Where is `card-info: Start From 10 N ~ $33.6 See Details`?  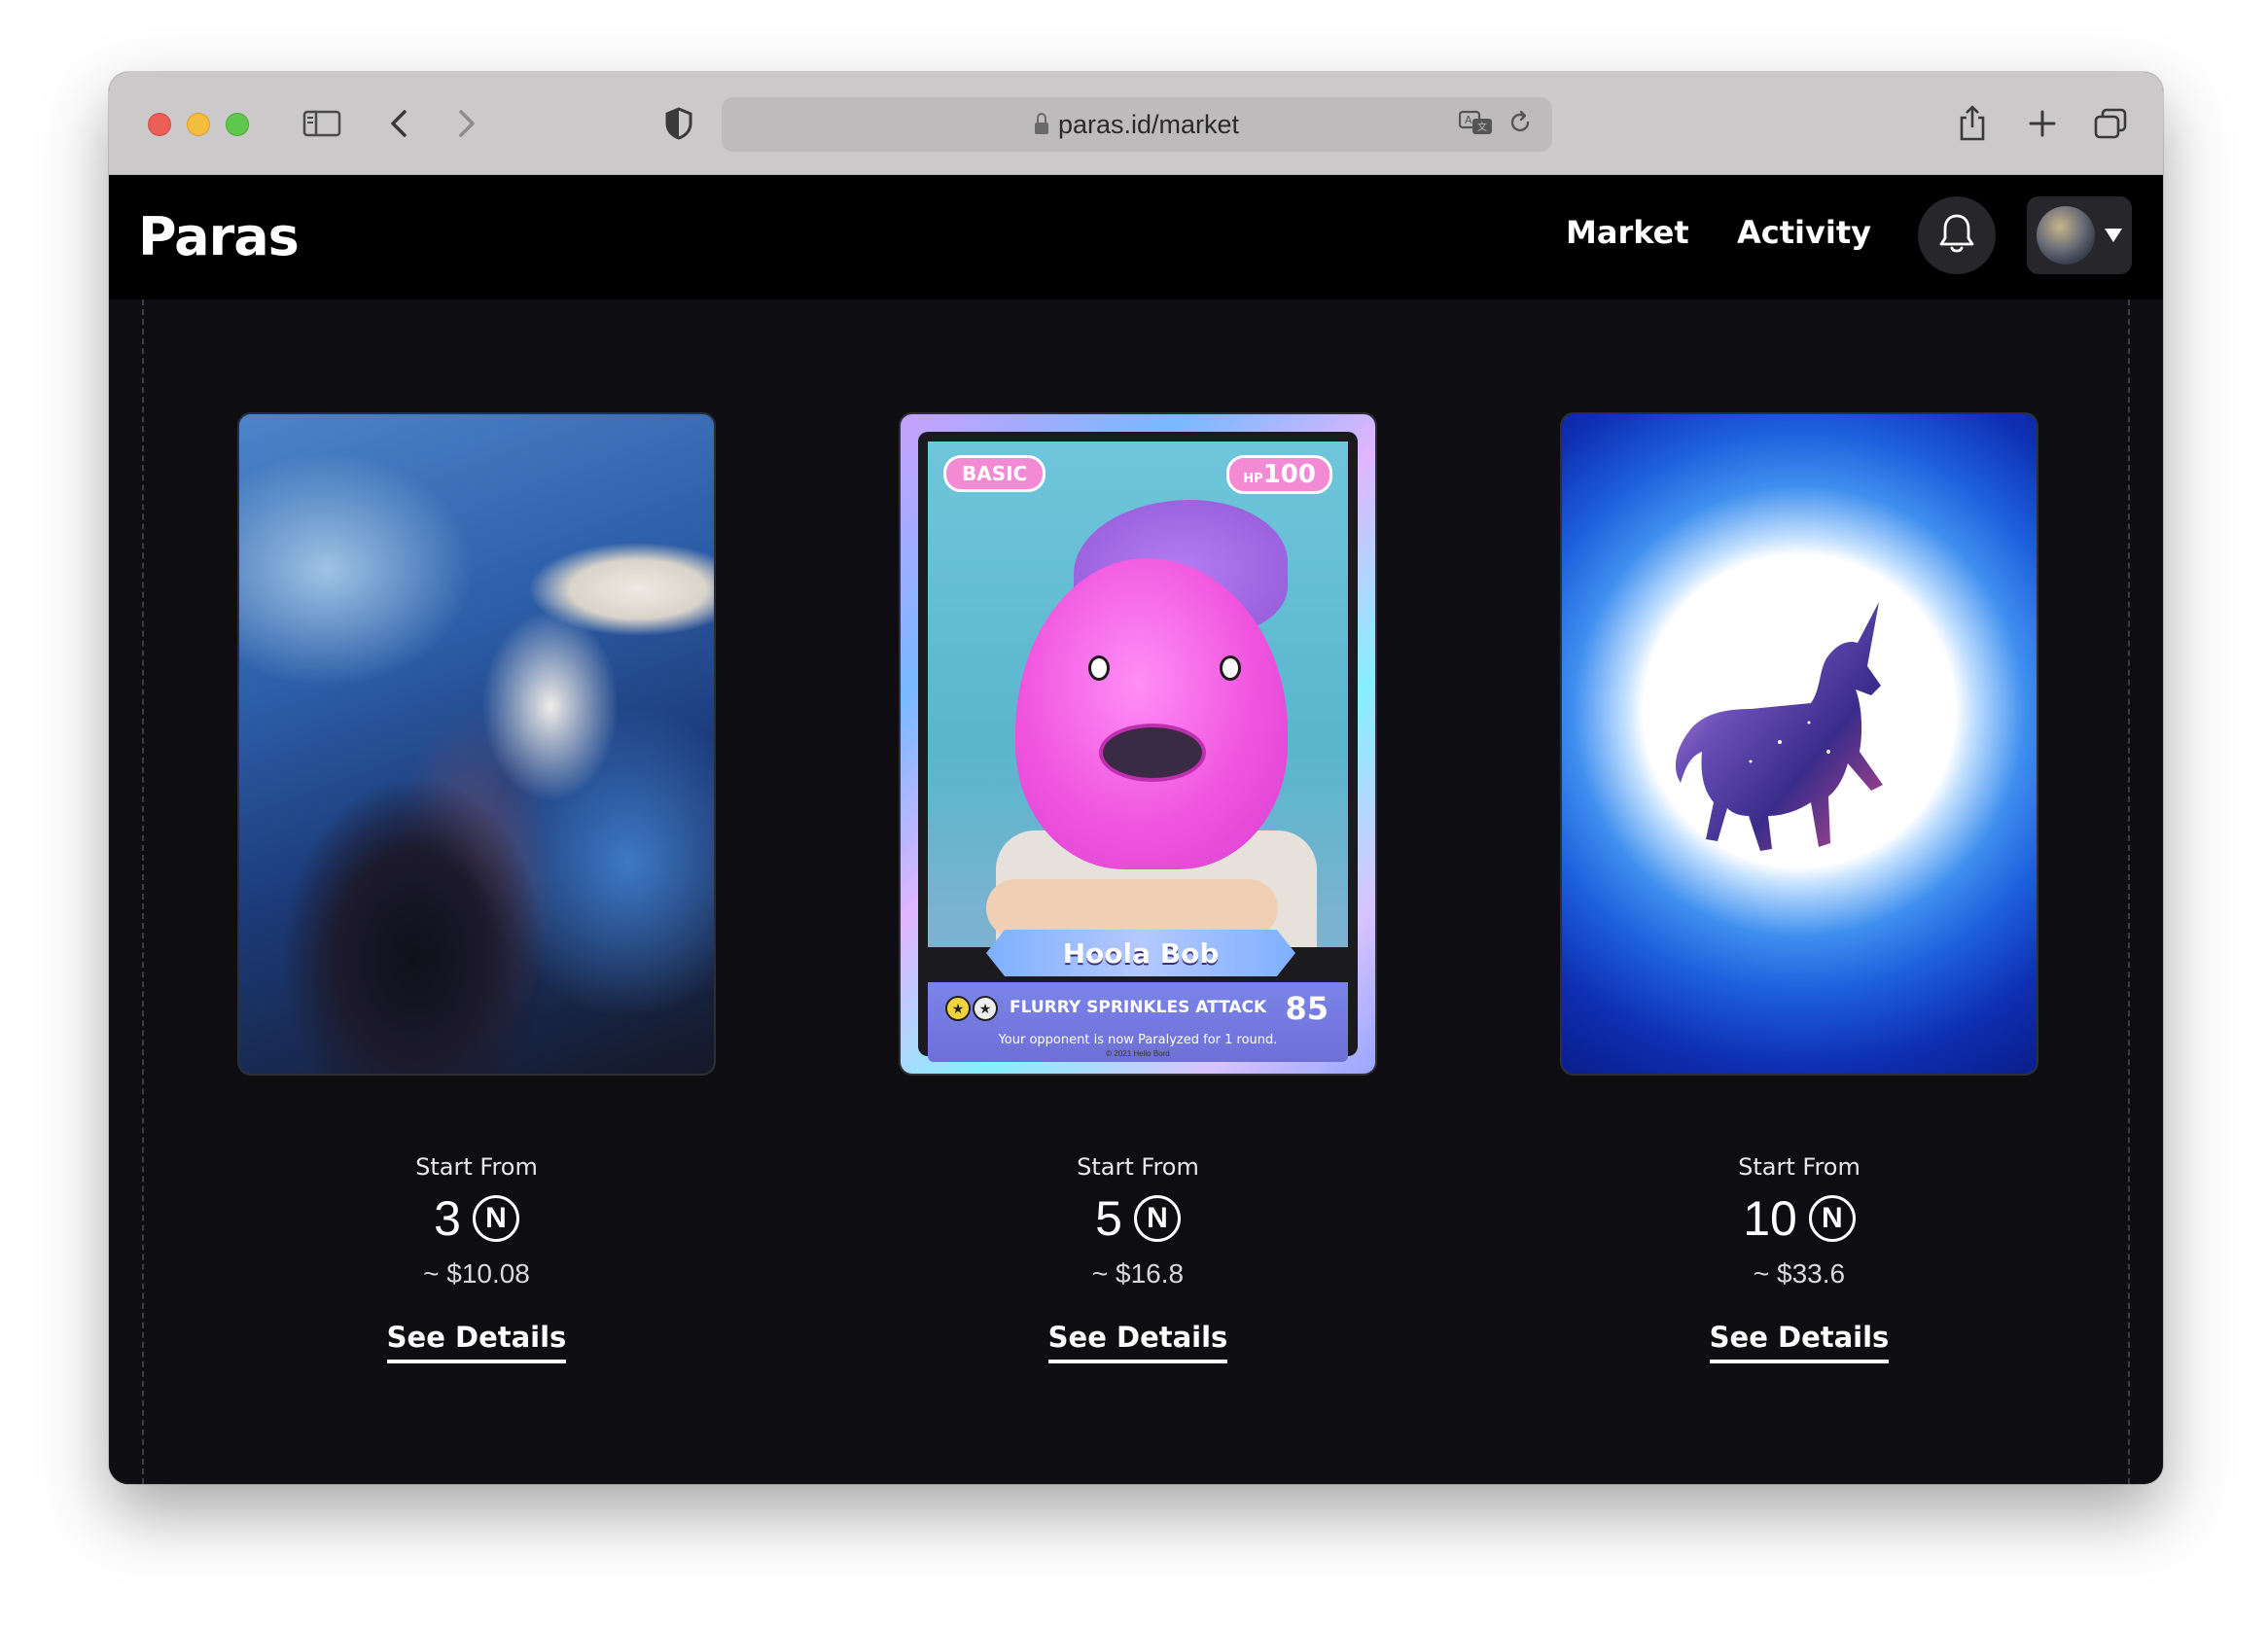 card-info: Start From 10 N ~ $33.6 See Details is located at coordinates (1799, 1258).